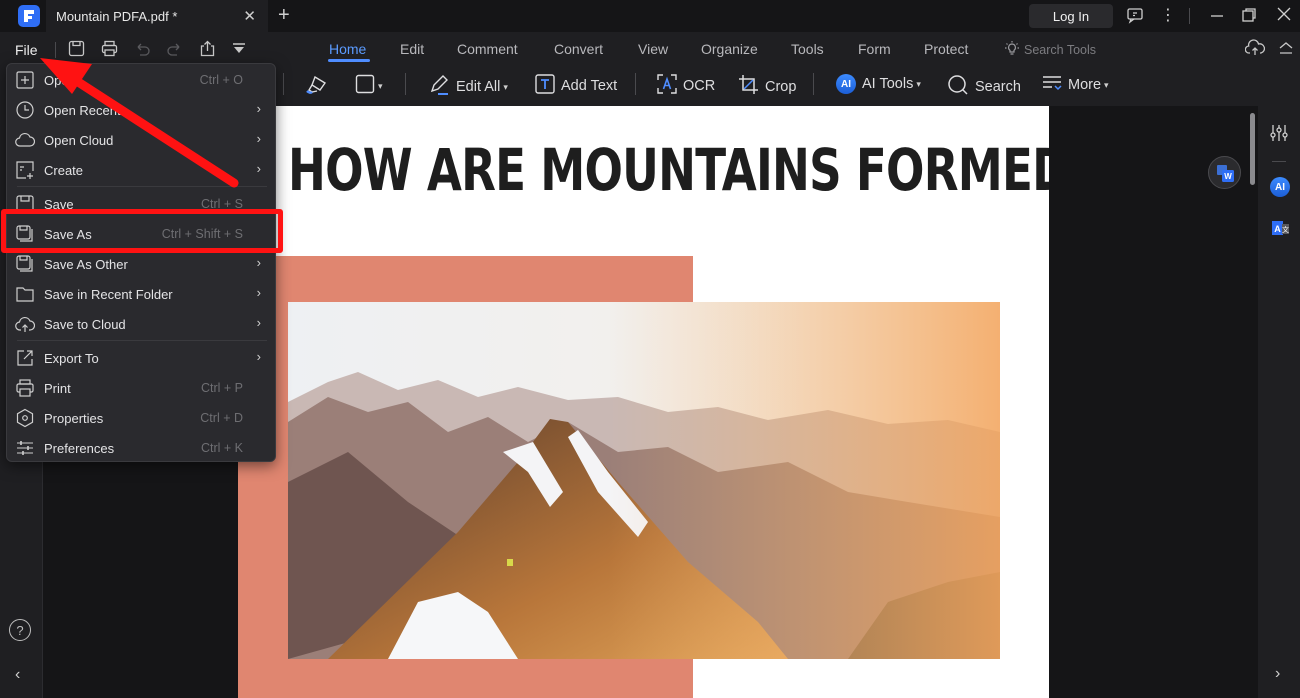  What do you see at coordinates (1052, 85) in the screenshot?
I see `more-list-icon` at bounding box center [1052, 85].